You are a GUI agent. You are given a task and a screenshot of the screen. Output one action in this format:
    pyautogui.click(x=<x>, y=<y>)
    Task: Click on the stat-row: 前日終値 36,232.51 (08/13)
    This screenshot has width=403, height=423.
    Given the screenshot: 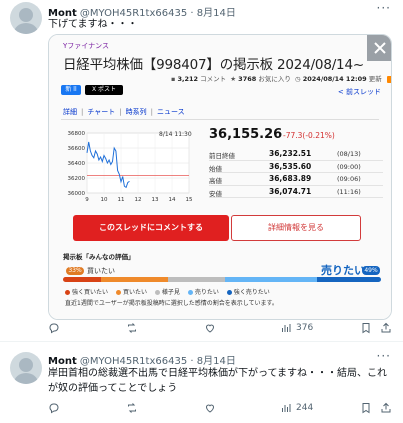 What is the action you would take?
    pyautogui.click(x=296, y=154)
    